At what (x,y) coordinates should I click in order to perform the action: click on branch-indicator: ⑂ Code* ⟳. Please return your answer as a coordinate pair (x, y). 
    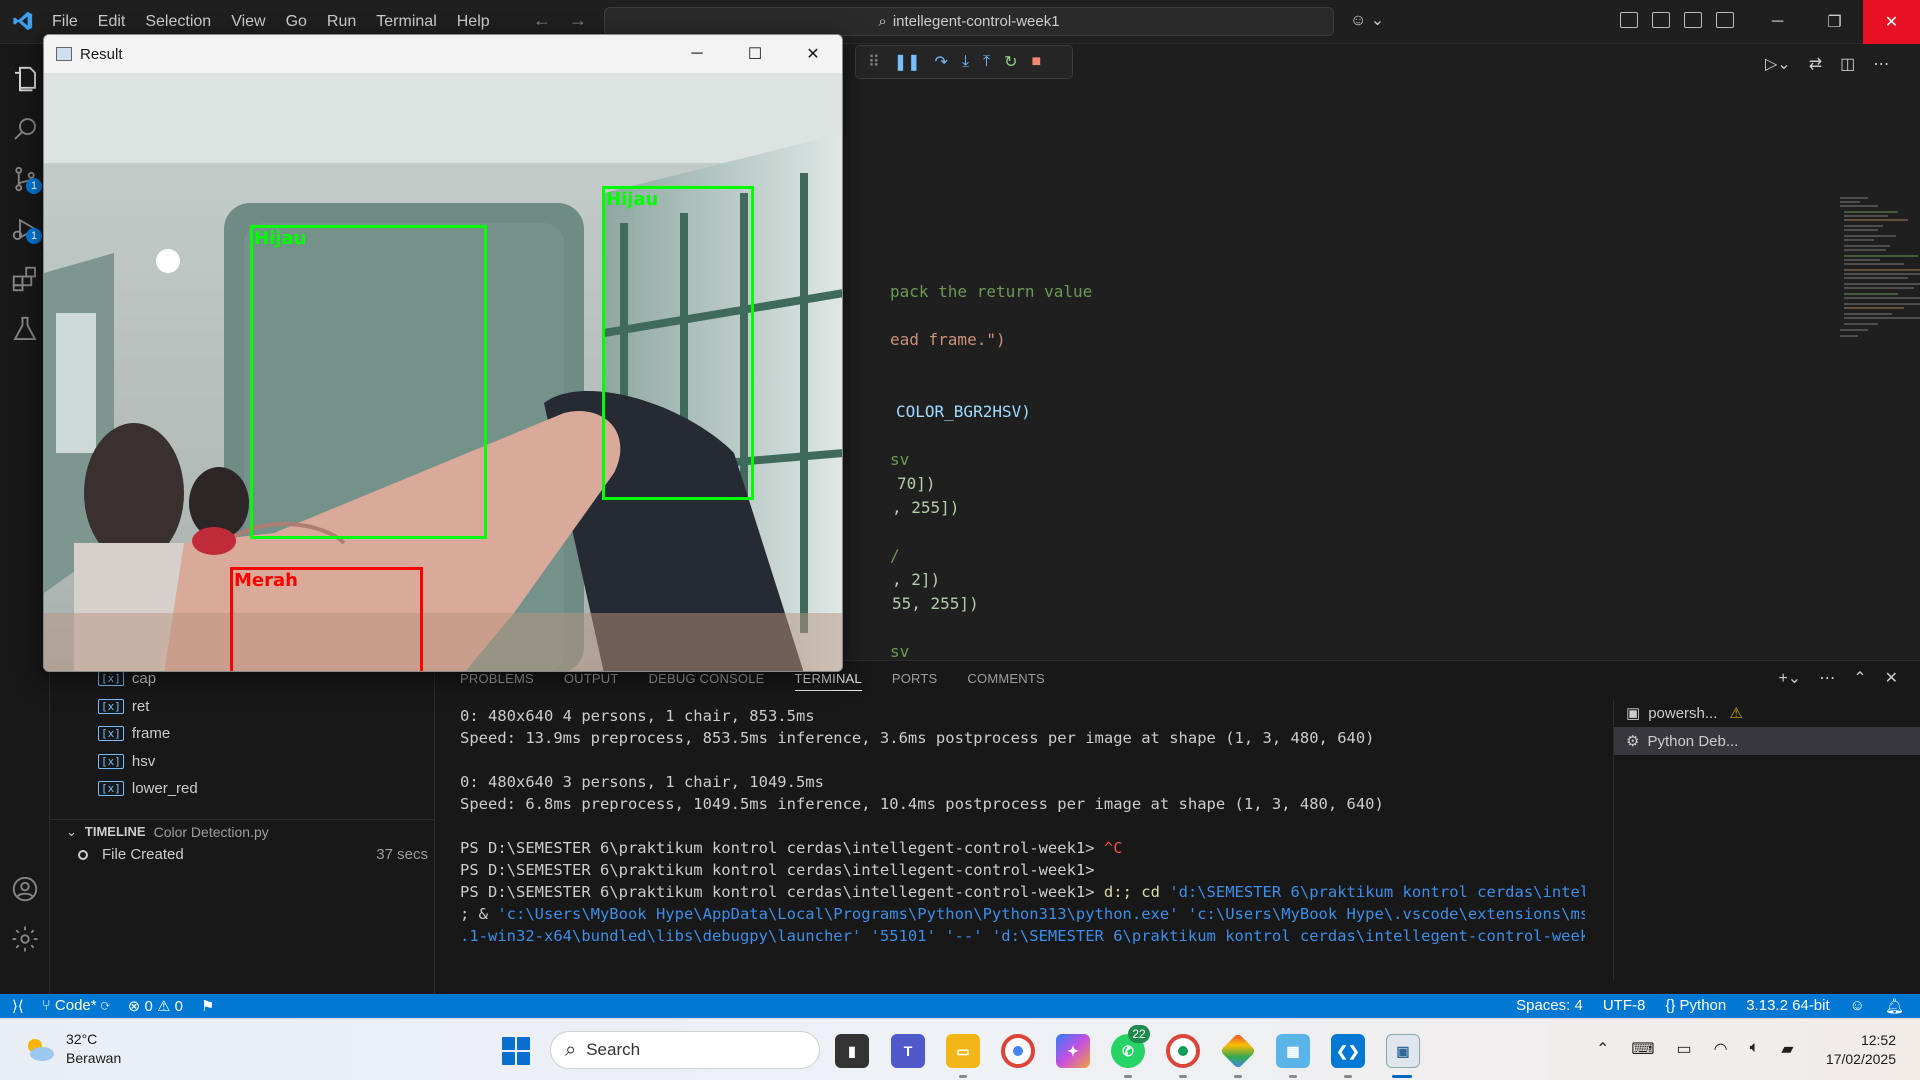
    Looking at the image, I should click on (76, 1006).